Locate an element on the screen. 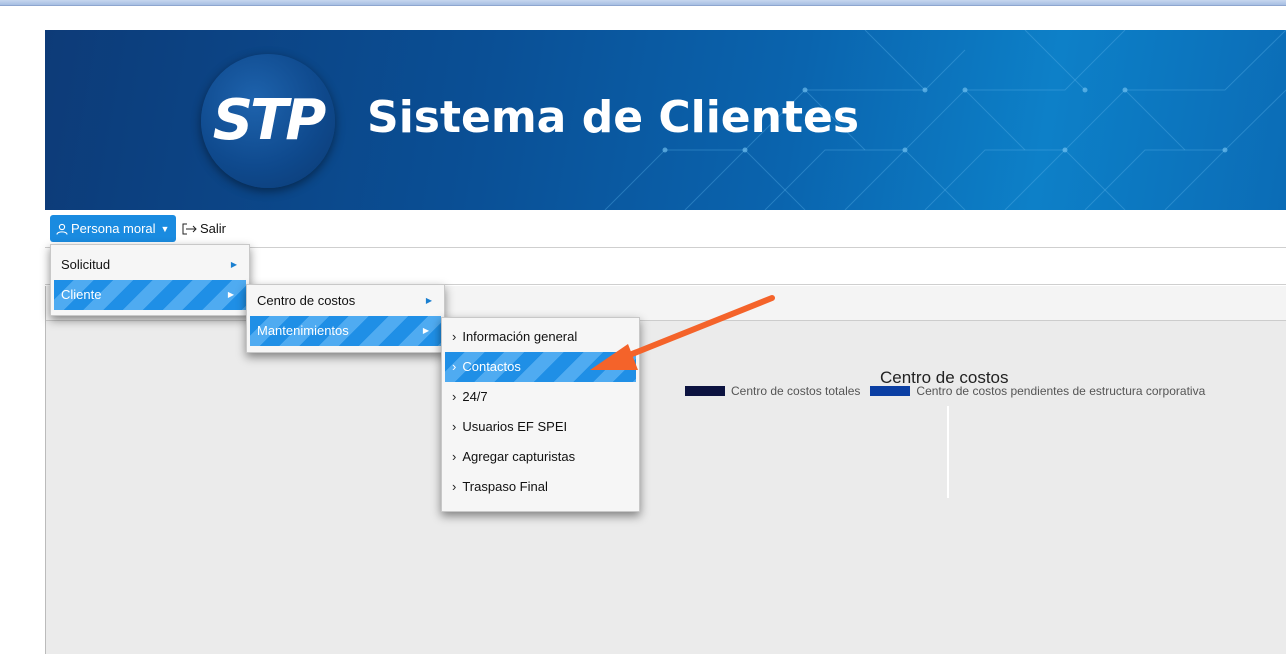 Image resolution: width=1286 pixels, height=654 pixels. menu-item-mantenimientos: Mantenimientos ▶ is located at coordinates (345, 331).